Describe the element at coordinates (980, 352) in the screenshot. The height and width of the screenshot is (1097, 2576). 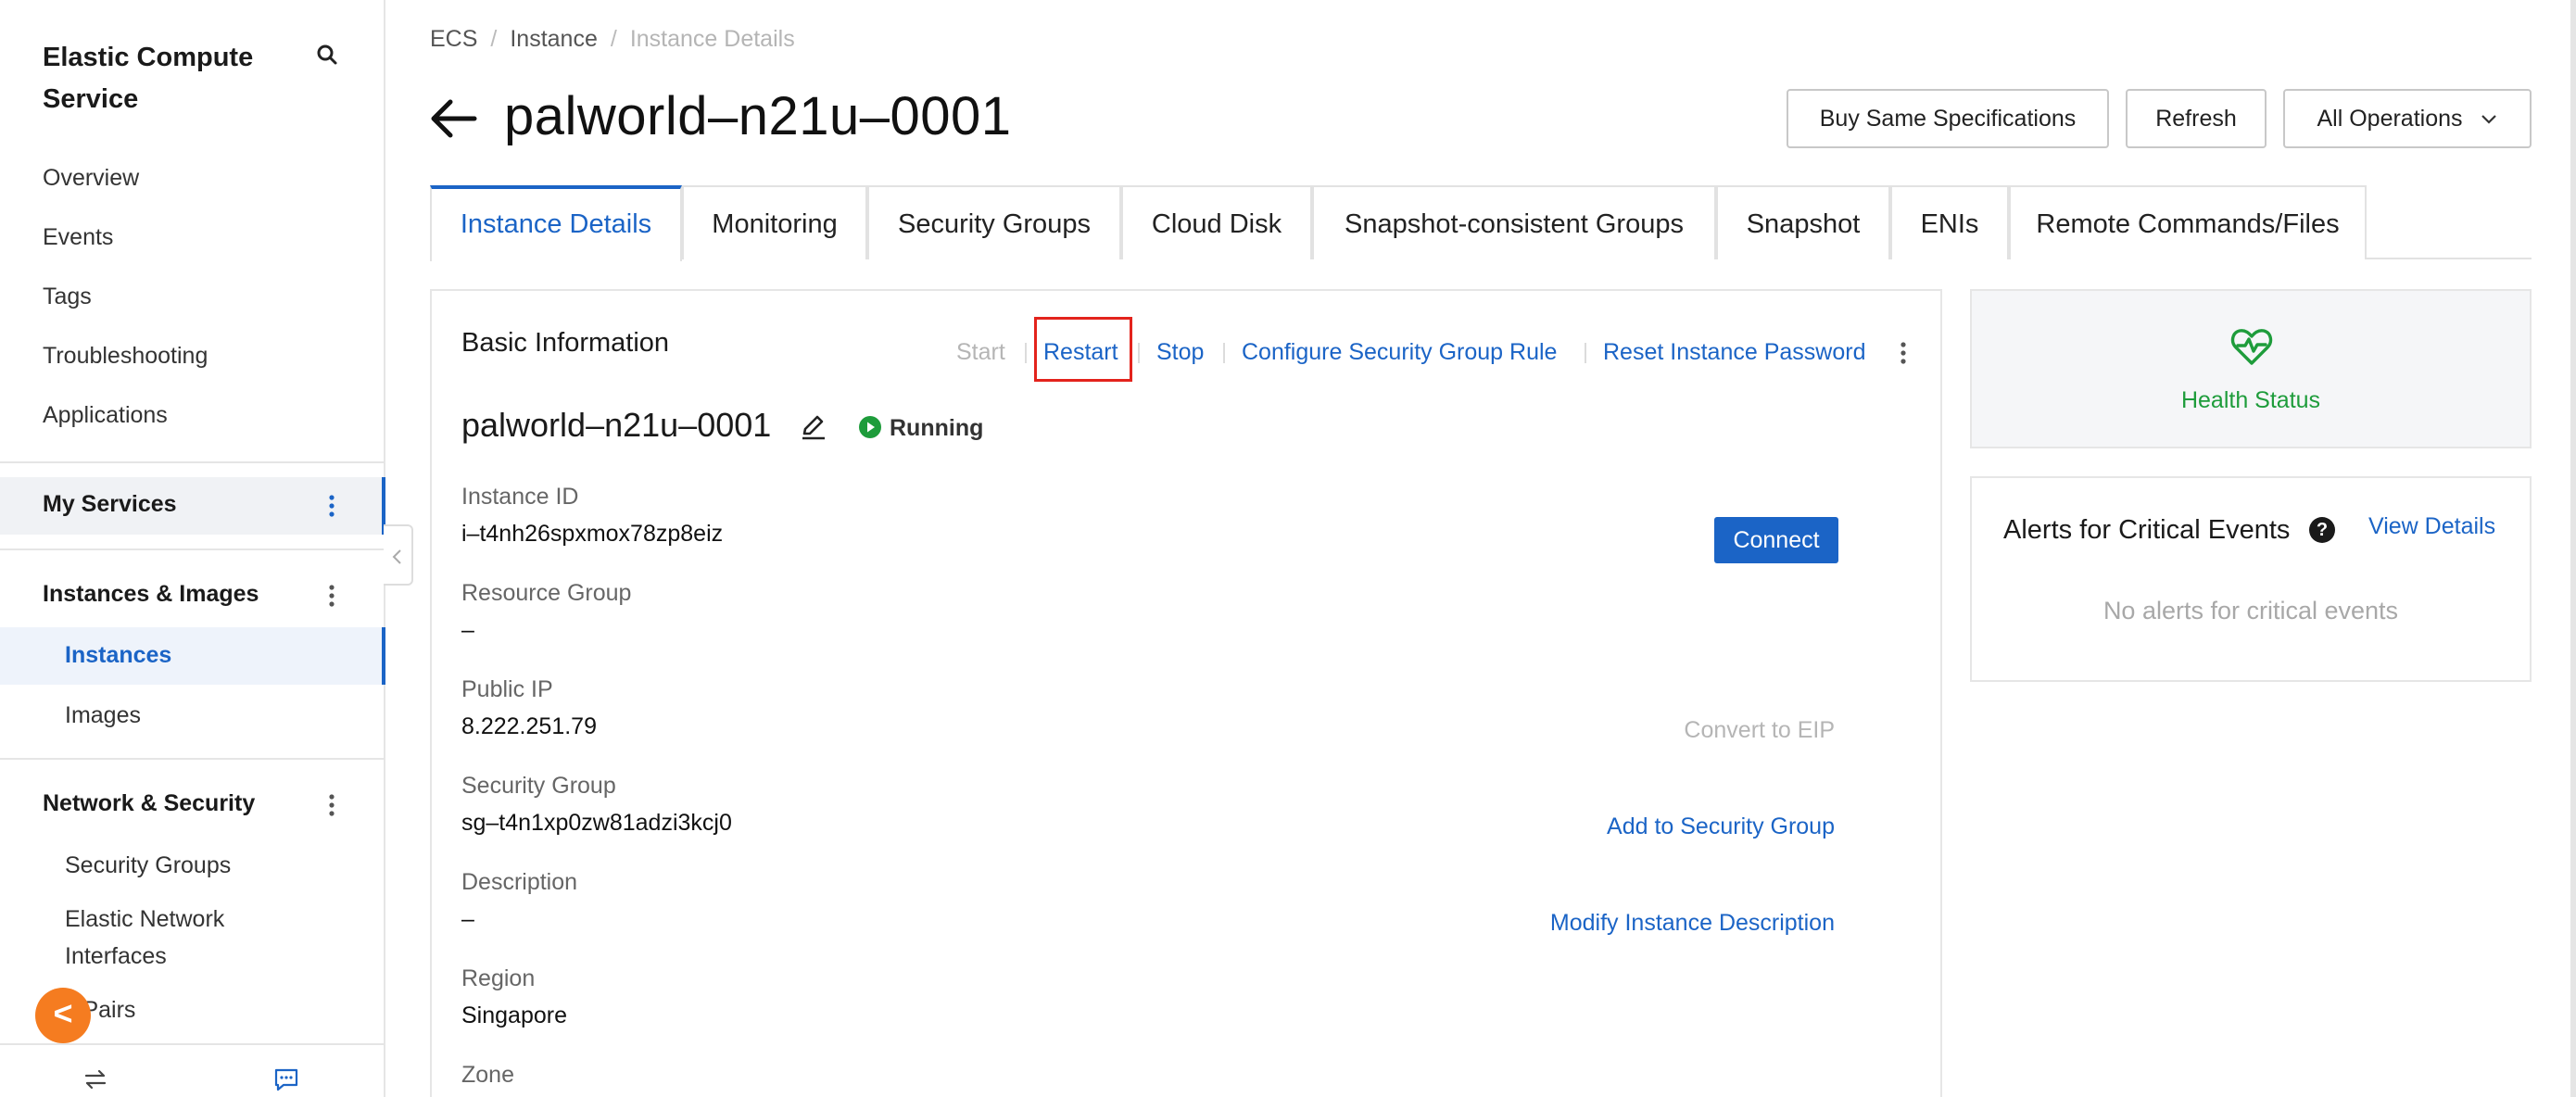
I see `start-action: Start` at that location.